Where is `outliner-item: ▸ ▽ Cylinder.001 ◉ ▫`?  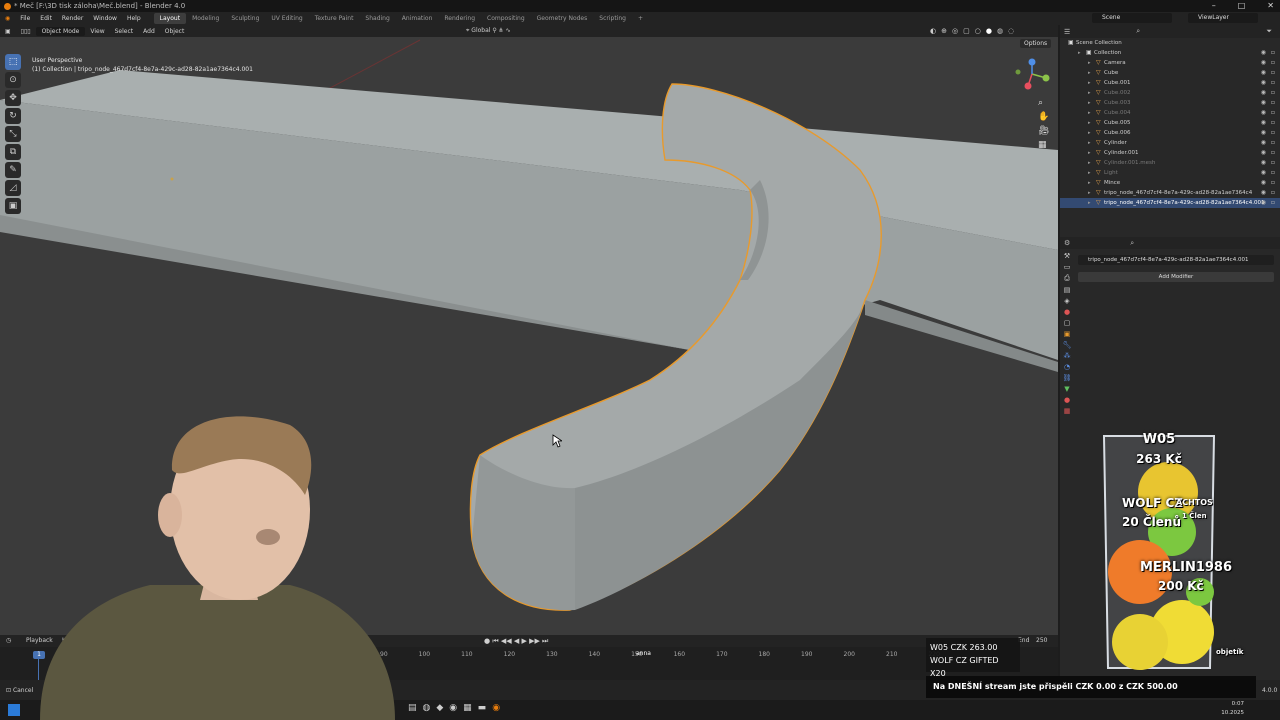 outliner-item: ▸ ▽ Cylinder.001 ◉ ▫ is located at coordinates (1170, 153).